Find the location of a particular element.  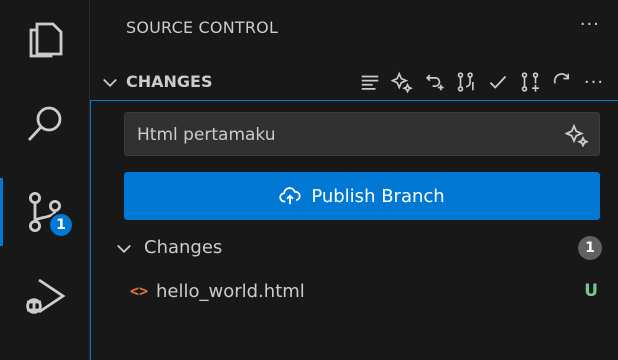

changes-group-header: Changes 1 is located at coordinates (354, 248).